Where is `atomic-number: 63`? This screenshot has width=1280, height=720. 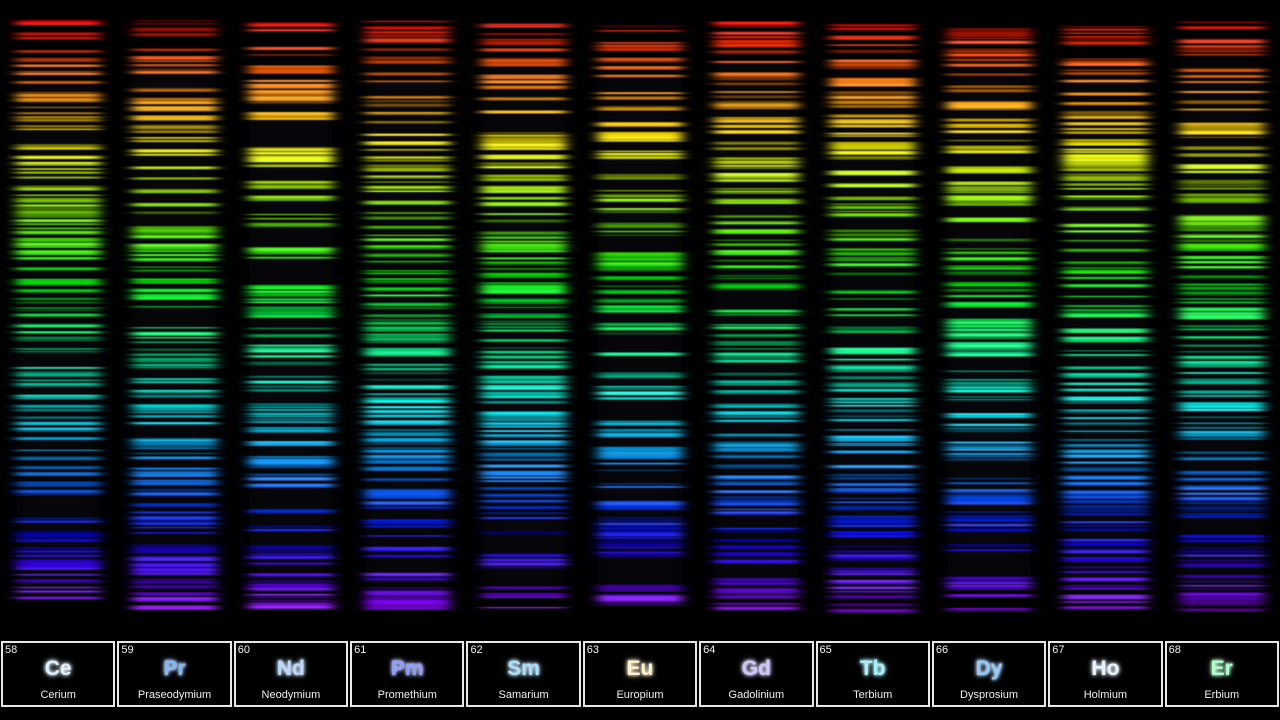
atomic-number: 63 is located at coordinates (593, 650).